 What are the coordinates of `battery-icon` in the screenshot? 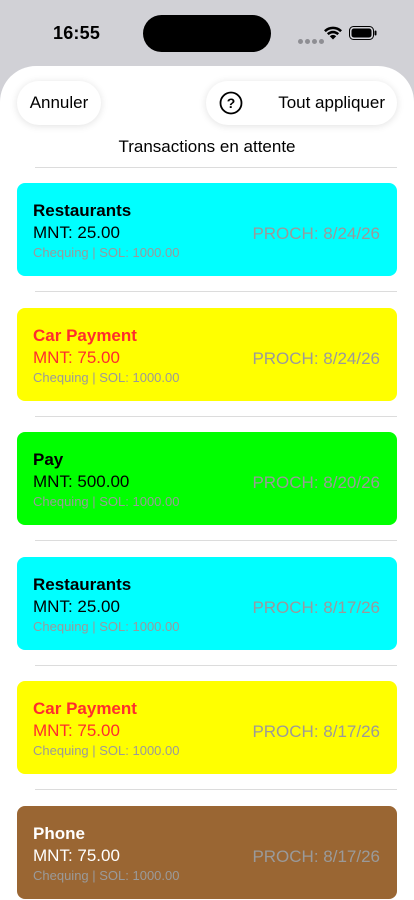 It's located at (363, 35).